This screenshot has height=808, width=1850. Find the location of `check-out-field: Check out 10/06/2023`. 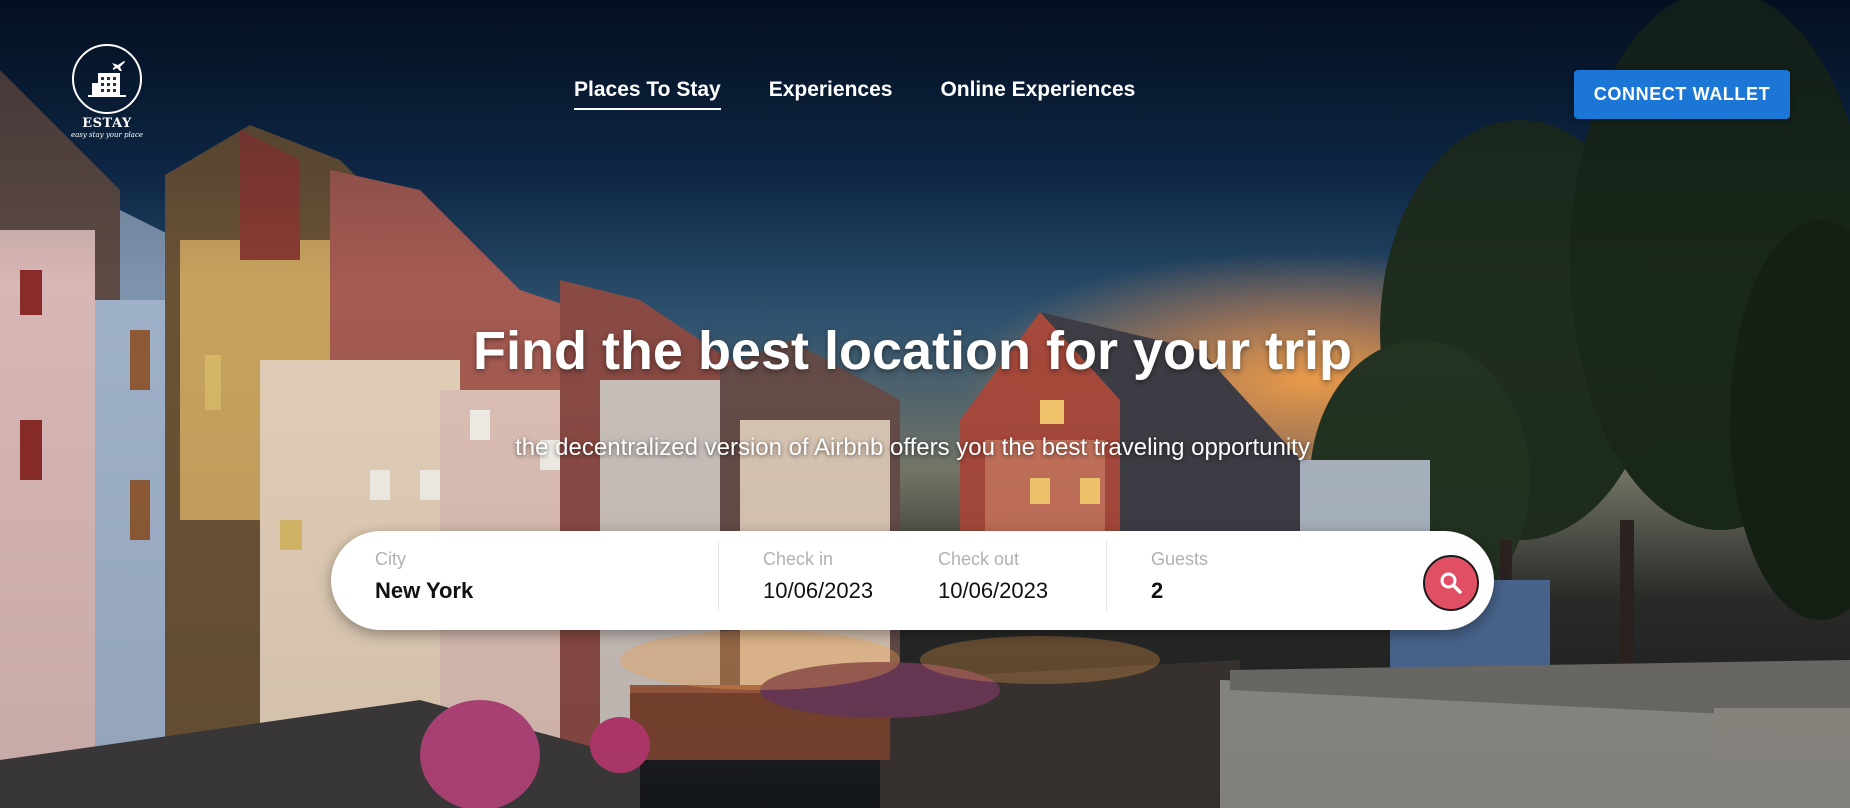

check-out-field: Check out 10/06/2023 is located at coordinates (993, 576).